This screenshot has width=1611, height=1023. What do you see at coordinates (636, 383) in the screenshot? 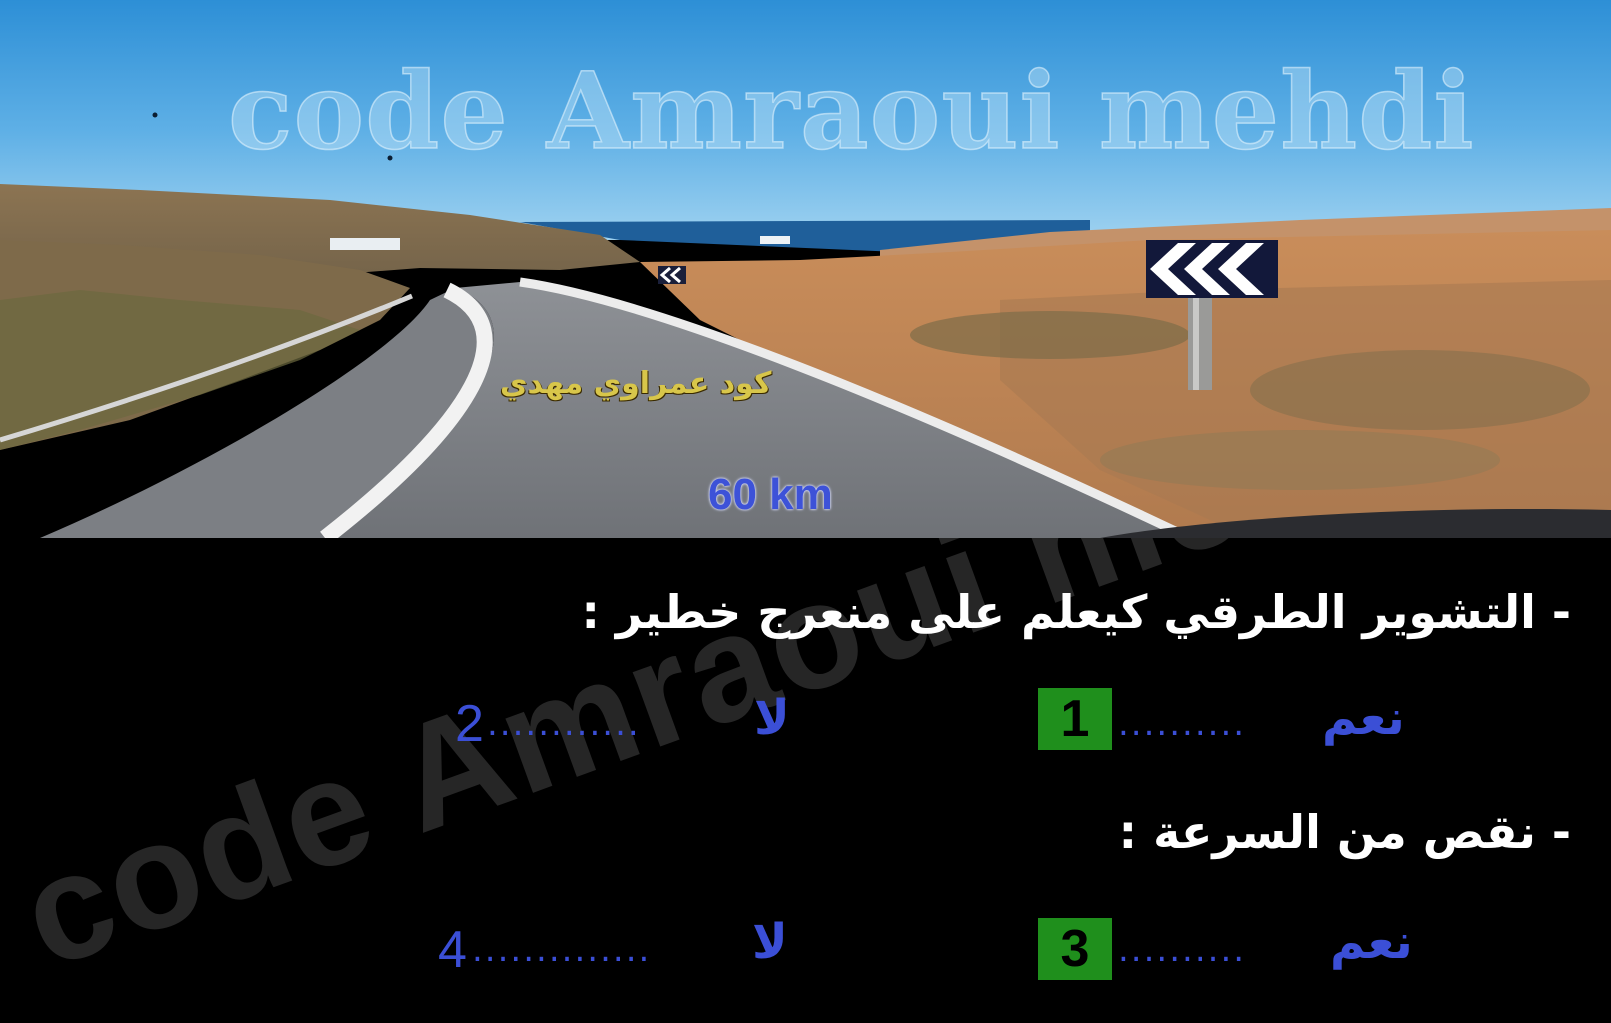
I see `watermark-arabic-caption: كود عمراوي مهدي` at bounding box center [636, 383].